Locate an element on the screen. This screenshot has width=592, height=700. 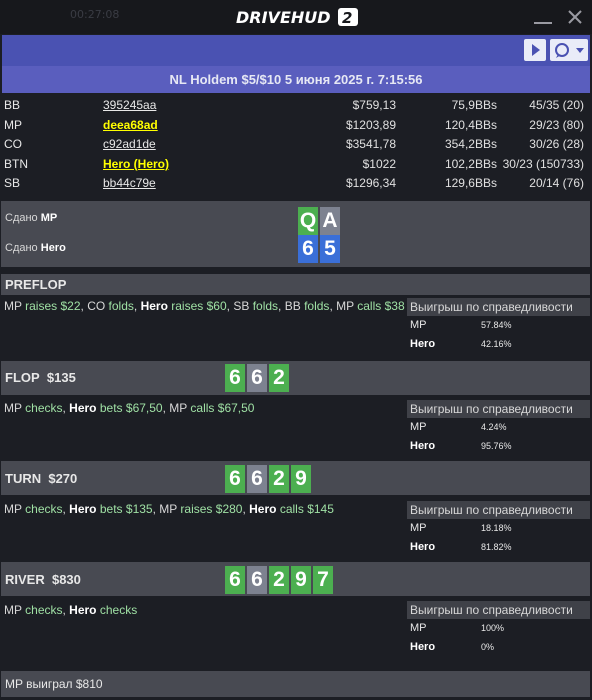
window-titlebar: 00:27:08 DRIVEHUD 2 is located at coordinates (296, 17).